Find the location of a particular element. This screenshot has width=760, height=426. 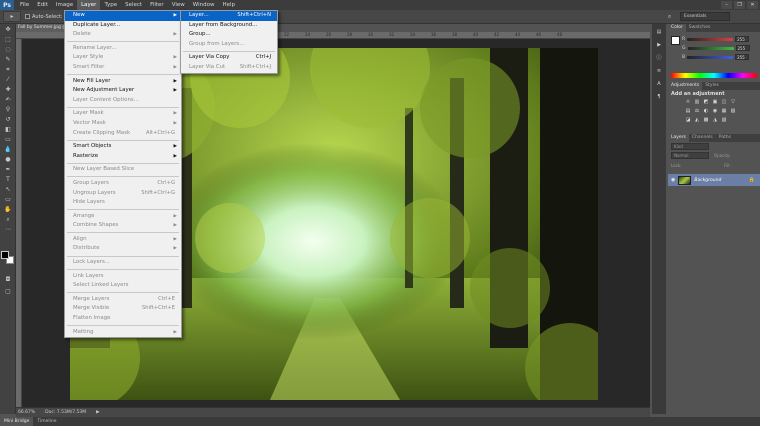

character-panel-icon: A is located at coordinates (659, 84).